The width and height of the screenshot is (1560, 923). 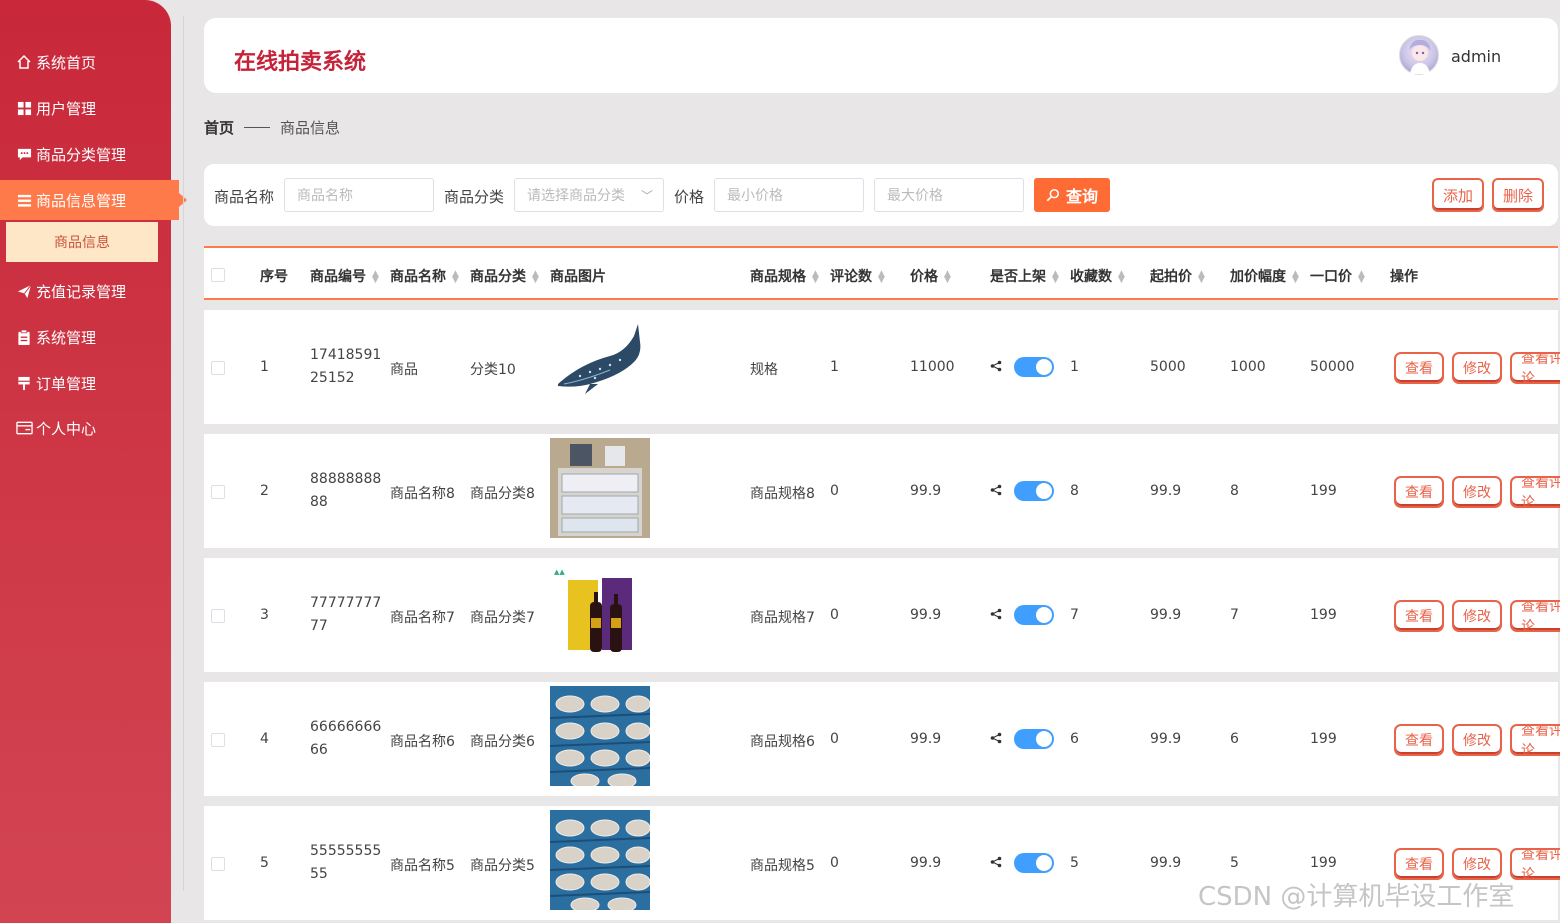 What do you see at coordinates (1024, 276) in the screenshot?
I see `header-on-shelf: 是否上架 ▲ ▼` at bounding box center [1024, 276].